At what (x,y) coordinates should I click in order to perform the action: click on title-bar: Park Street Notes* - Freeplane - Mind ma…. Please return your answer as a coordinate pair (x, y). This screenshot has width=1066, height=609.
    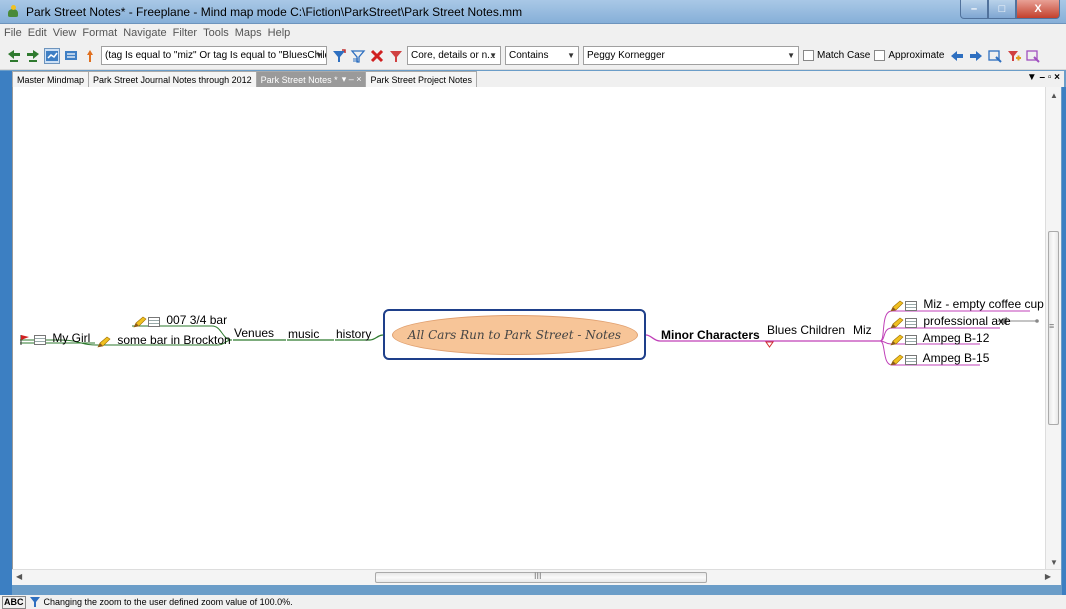
    Looking at the image, I should click on (533, 12).